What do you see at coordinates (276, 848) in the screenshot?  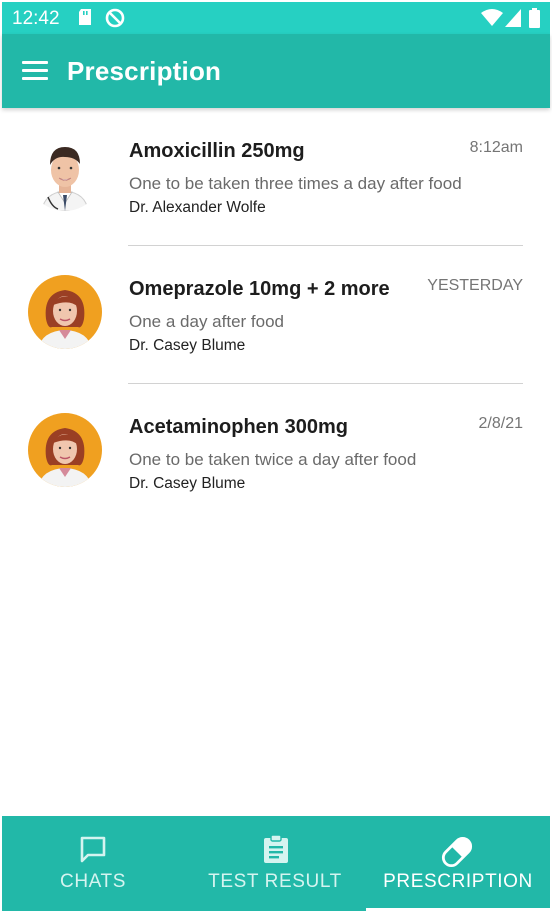 I see `clipboard-icon` at bounding box center [276, 848].